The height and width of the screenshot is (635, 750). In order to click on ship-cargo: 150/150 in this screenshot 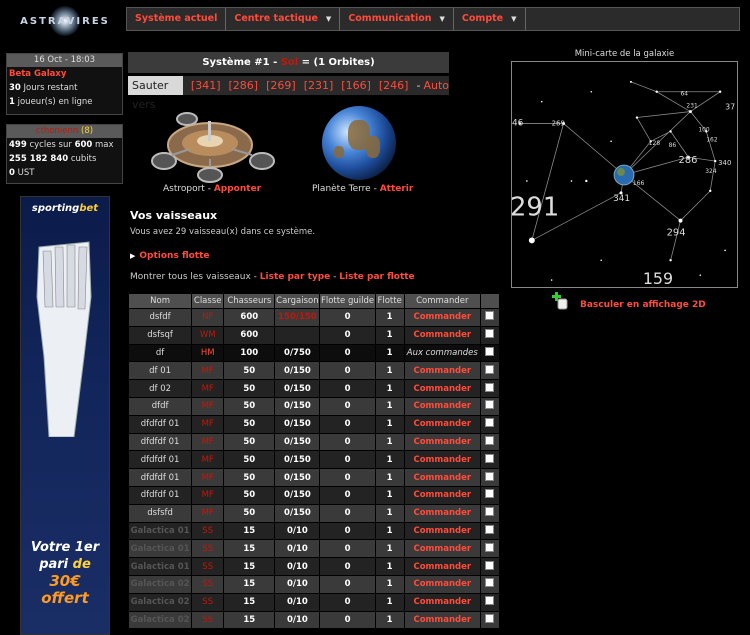, I will do `click(297, 317)`.